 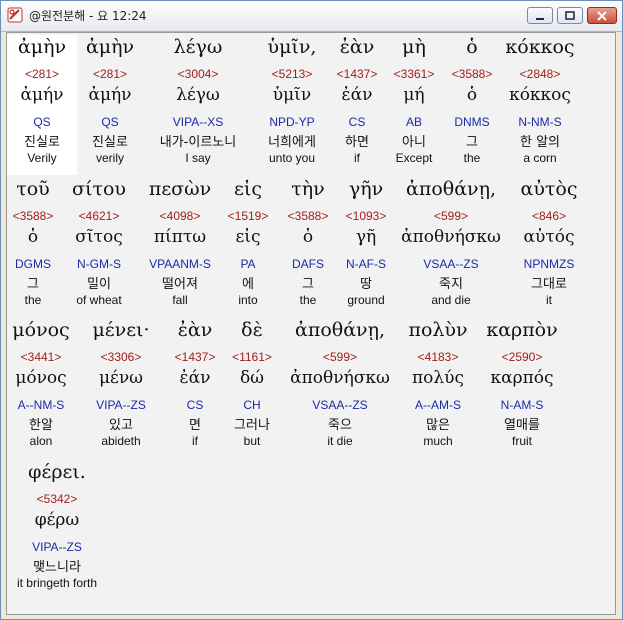 I want to click on strong-number: <5342>, so click(x=57, y=499).